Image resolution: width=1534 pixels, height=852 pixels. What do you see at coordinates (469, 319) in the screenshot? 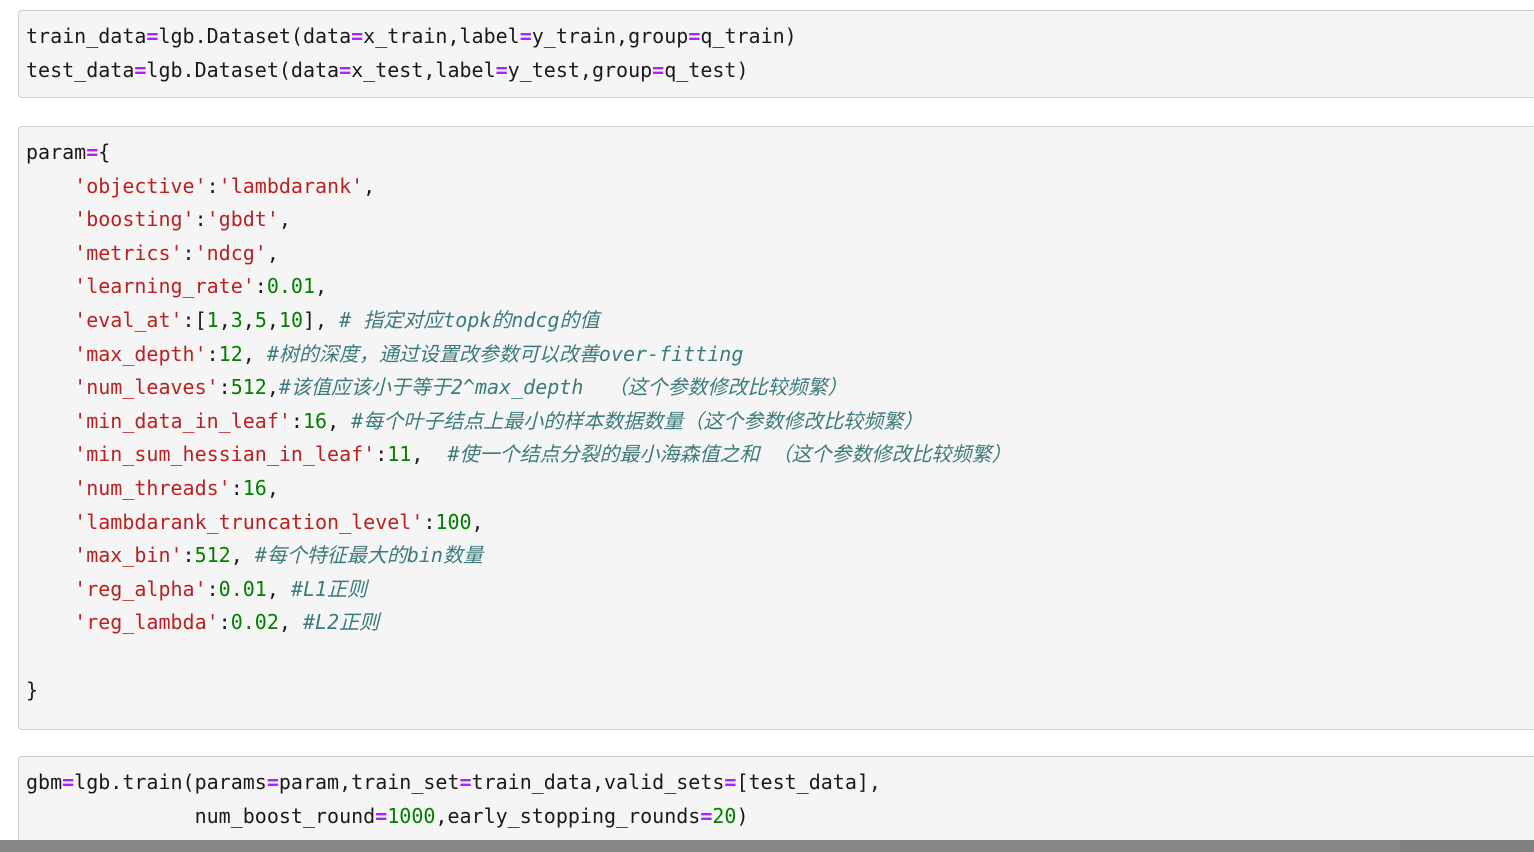
I see `code-token-com: # 指定对应topk的ndcg的值` at bounding box center [469, 319].